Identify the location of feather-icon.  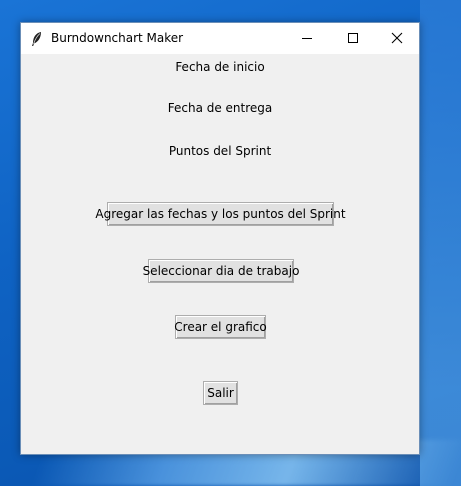
(37, 39).